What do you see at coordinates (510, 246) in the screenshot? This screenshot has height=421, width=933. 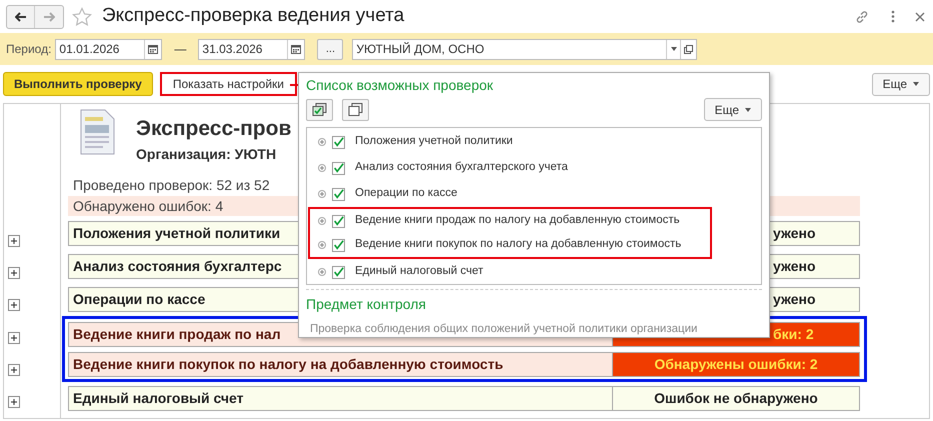 I see `check-item: Ведение книги покупок по налогу на добавленную стоимость` at bounding box center [510, 246].